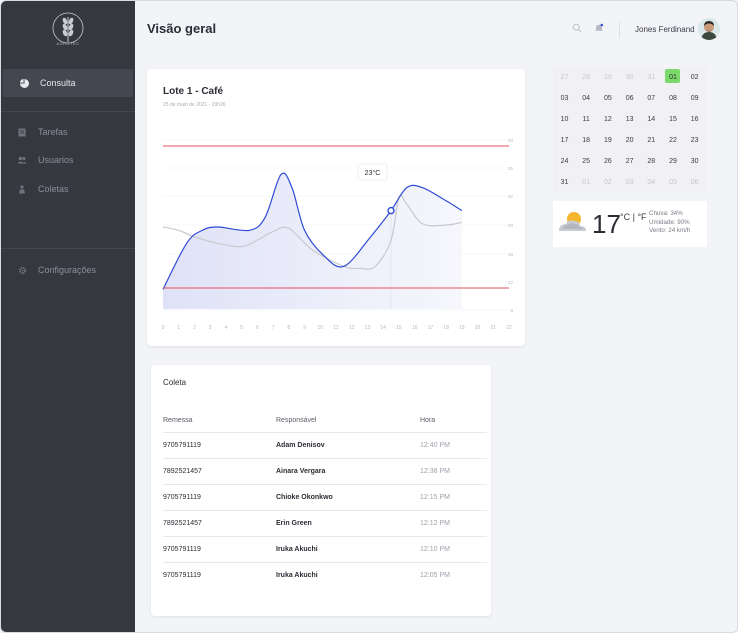  Describe the element at coordinates (607, 119) in the screenshot. I see `calendar-day: 12` at that location.